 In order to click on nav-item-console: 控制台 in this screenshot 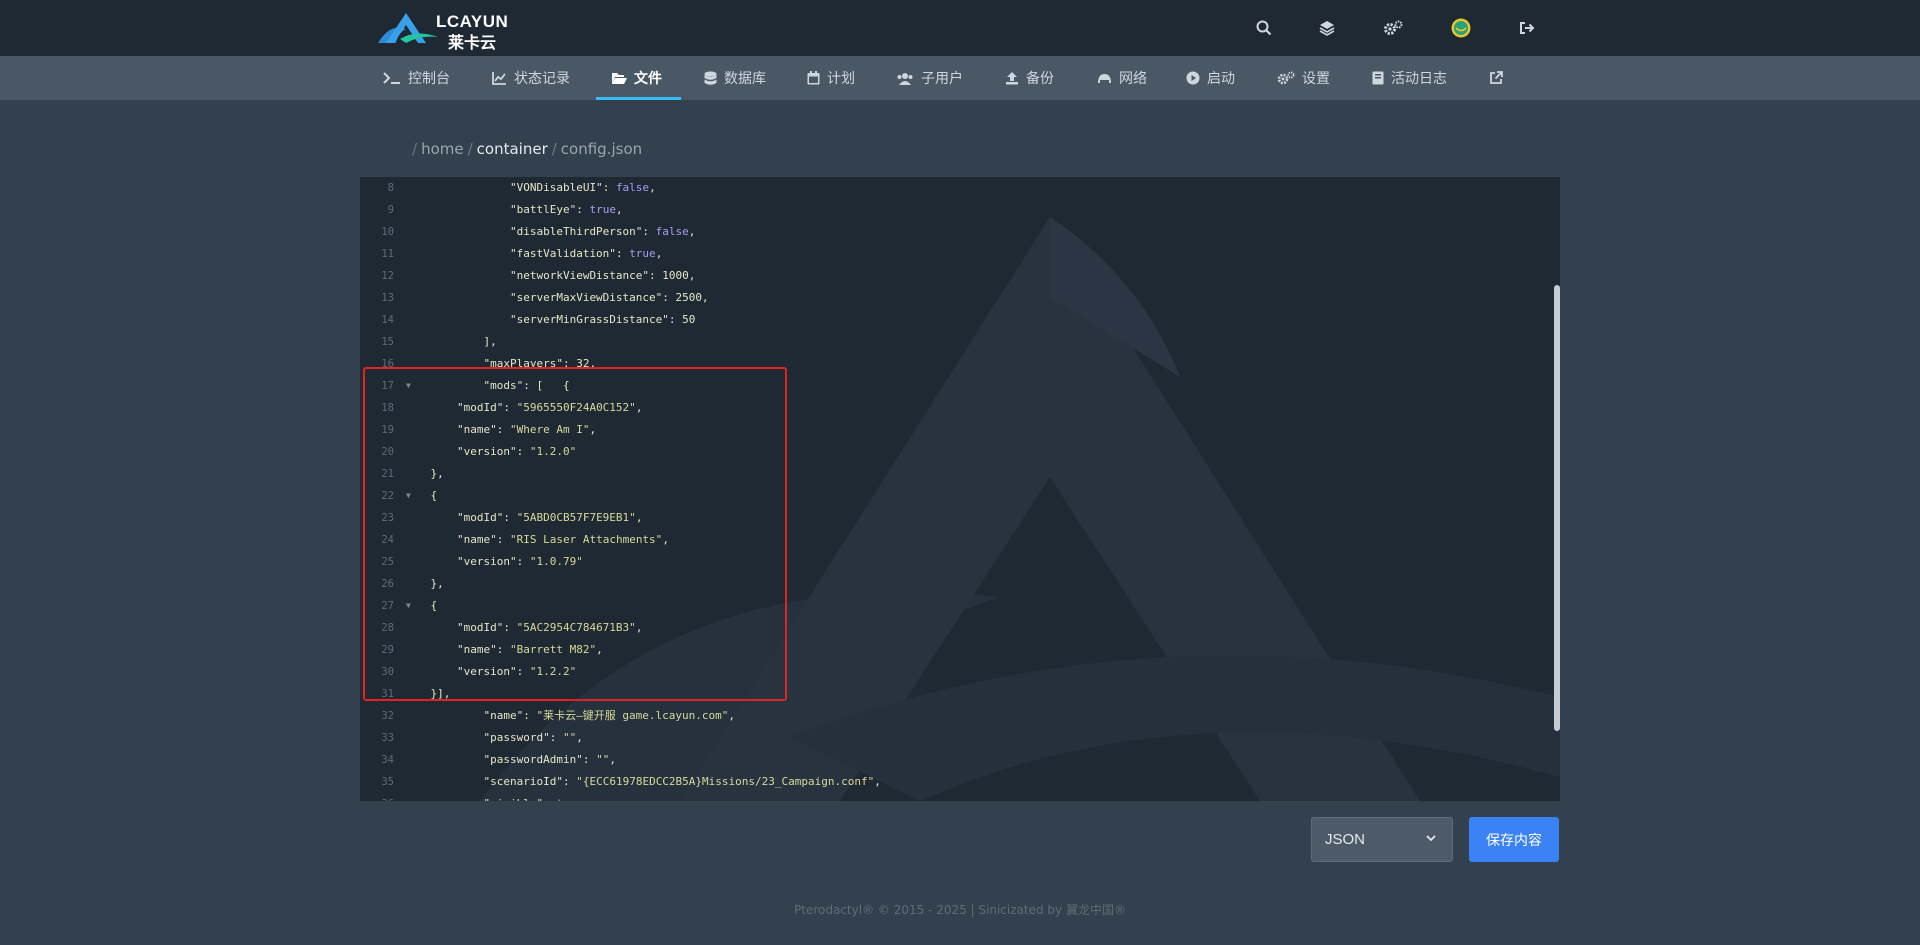, I will do `click(416, 78)`.